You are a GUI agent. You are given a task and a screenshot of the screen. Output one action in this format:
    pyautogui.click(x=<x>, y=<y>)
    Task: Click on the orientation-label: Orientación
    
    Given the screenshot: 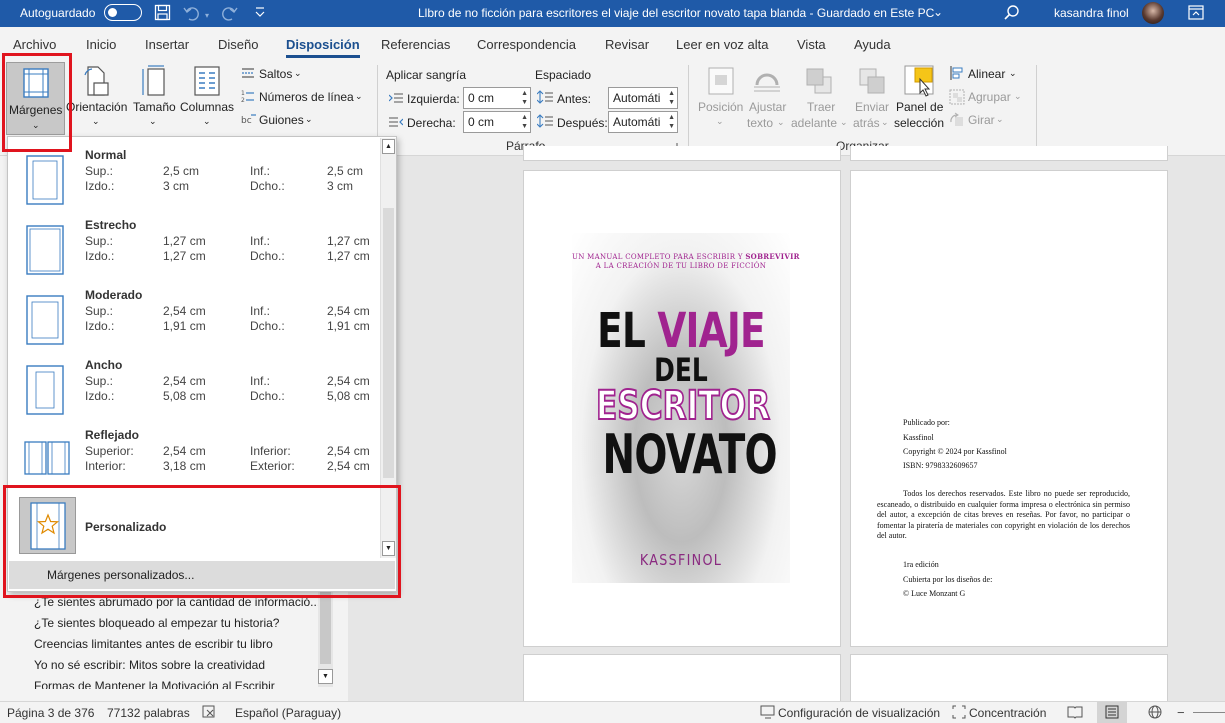 What is the action you would take?
    pyautogui.click(x=96, y=107)
    